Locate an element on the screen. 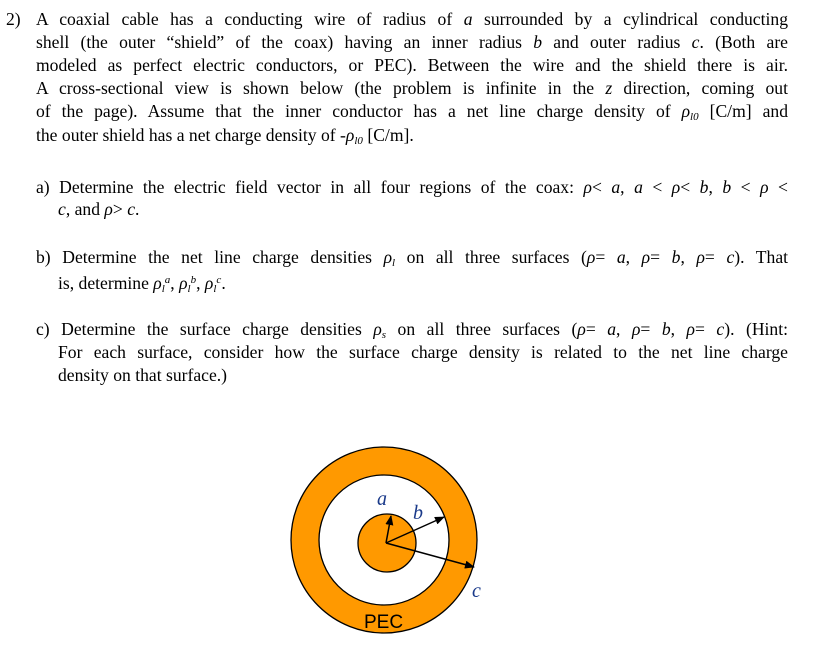 This screenshot has width=825, height=652. label-a: a is located at coordinates (382, 499).